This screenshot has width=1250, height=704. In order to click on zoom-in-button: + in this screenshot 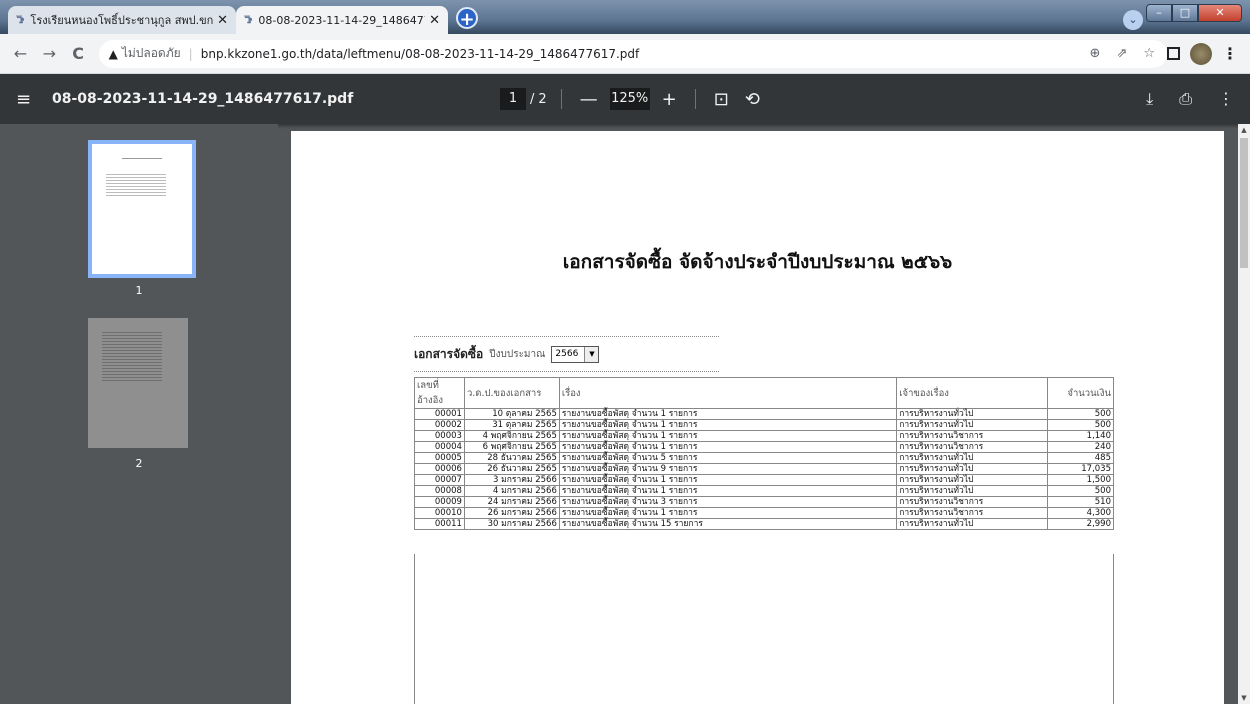, I will do `click(669, 99)`.